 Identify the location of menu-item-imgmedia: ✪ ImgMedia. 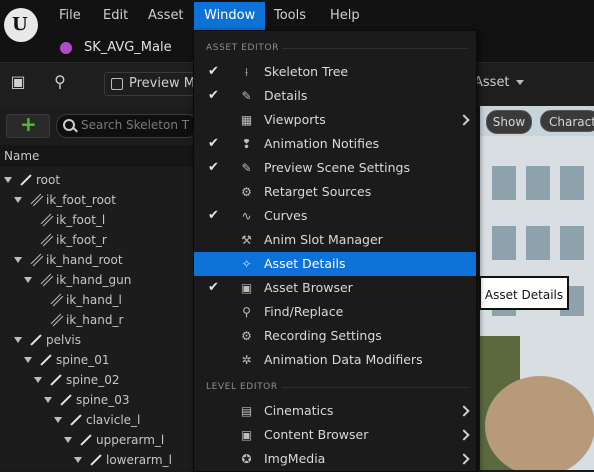
(335, 459).